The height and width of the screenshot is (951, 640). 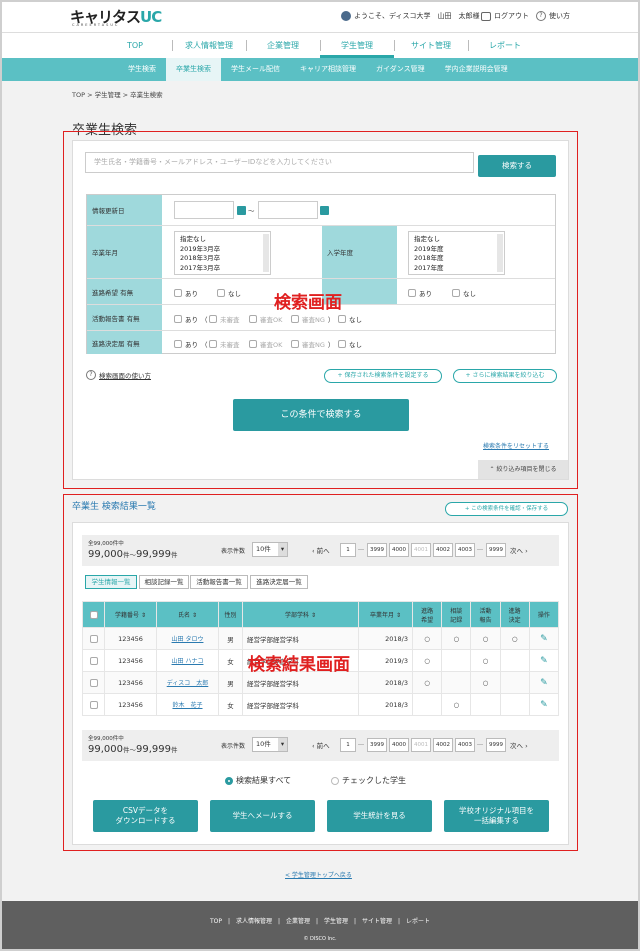 What do you see at coordinates (262, 816) in the screenshot?
I see `email-students-button: 学生へメールする` at bounding box center [262, 816].